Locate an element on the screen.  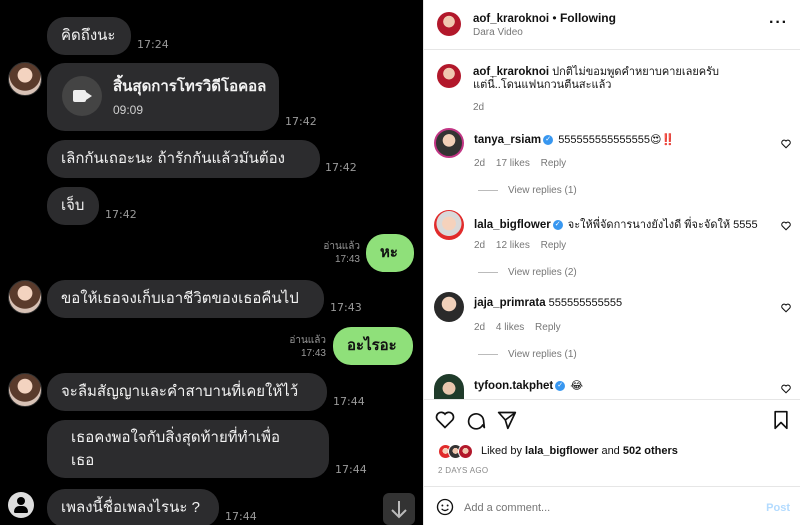
liked-by: Liked by lala_bigflower and 502 others is located at coordinates (579, 451).